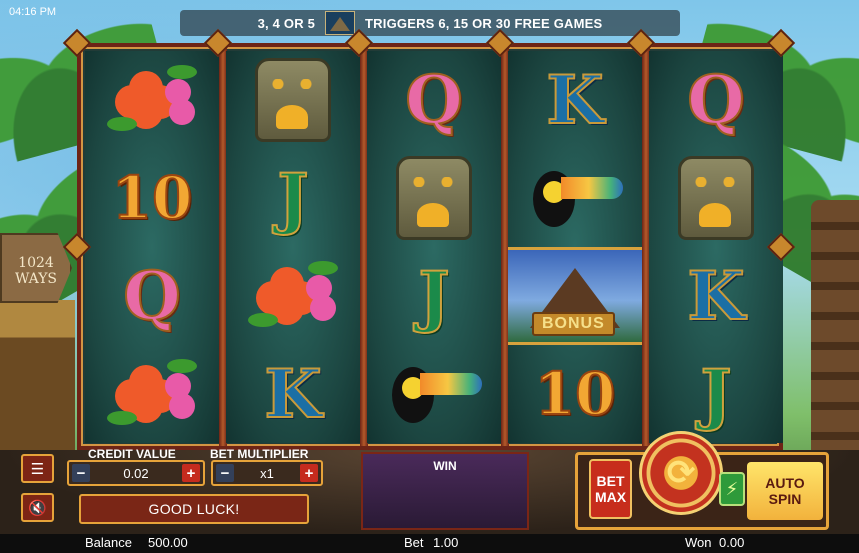  I want to click on lightning-icon: ⚡, so click(732, 488).